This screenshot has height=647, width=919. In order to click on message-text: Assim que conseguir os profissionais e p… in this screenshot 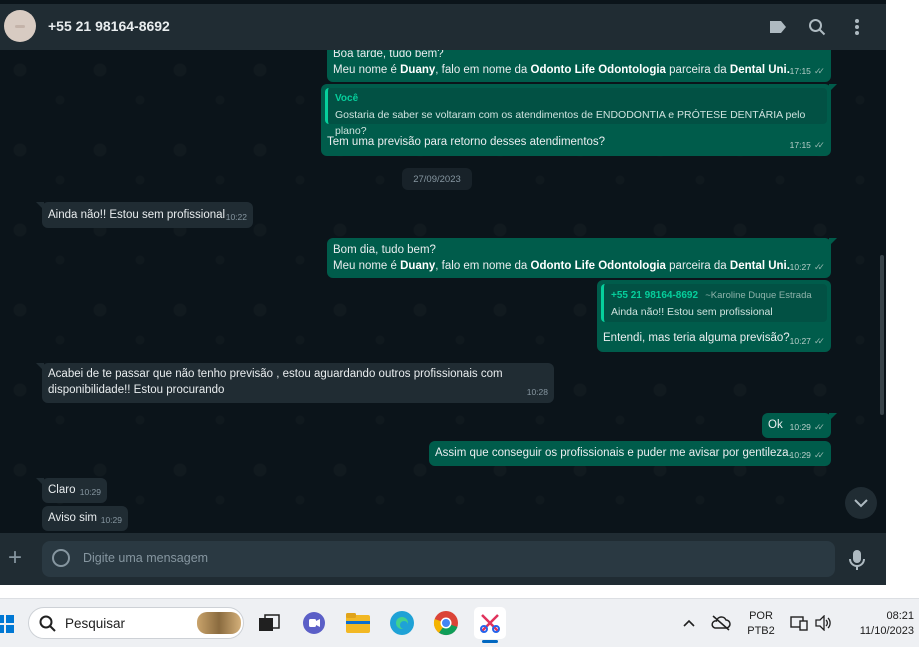, I will do `click(613, 453)`.